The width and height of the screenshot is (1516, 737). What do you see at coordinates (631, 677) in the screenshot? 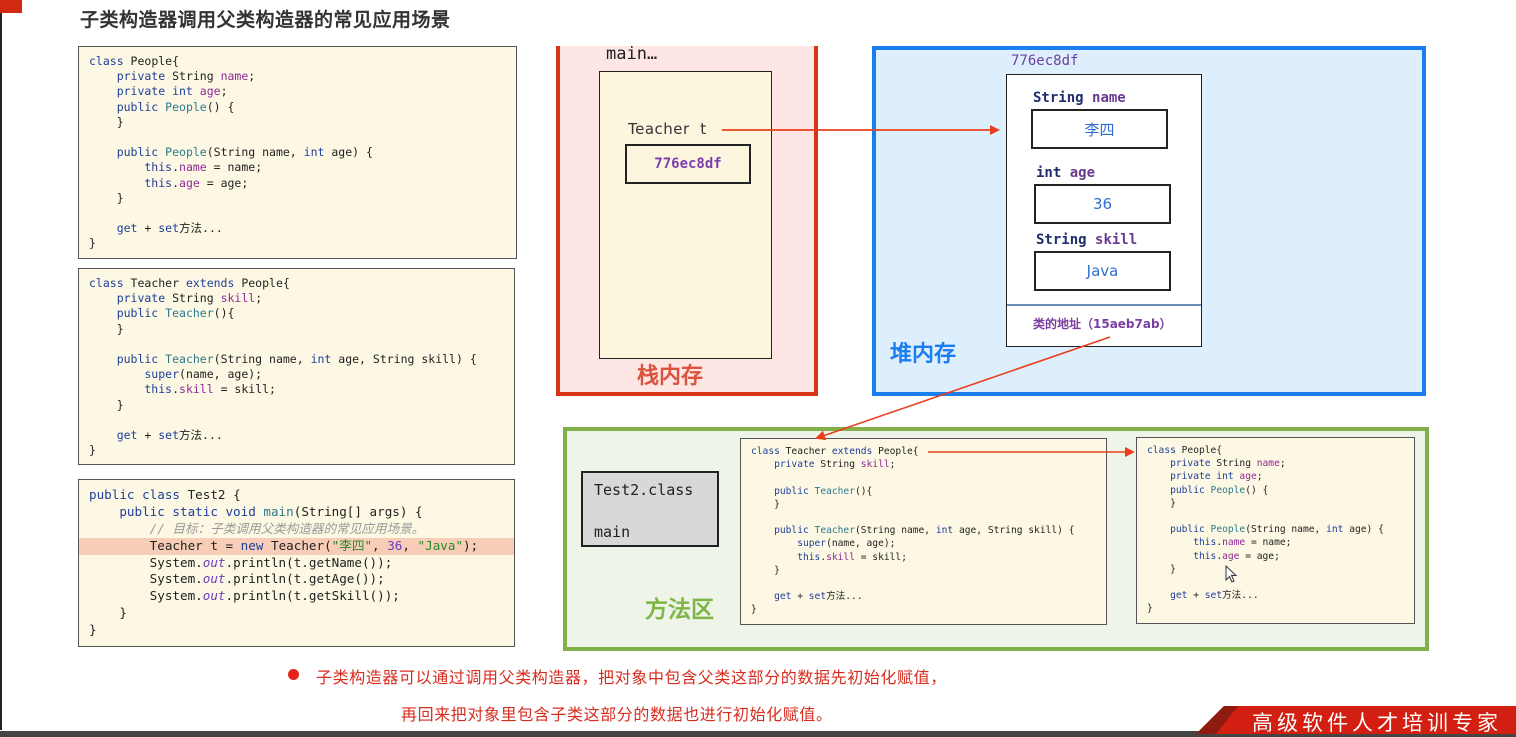
I see `note-line-1: 子类构造器可以通过调用父类构造器，把对象中包含父类这部分的数据先初始化赋值，` at bounding box center [631, 677].